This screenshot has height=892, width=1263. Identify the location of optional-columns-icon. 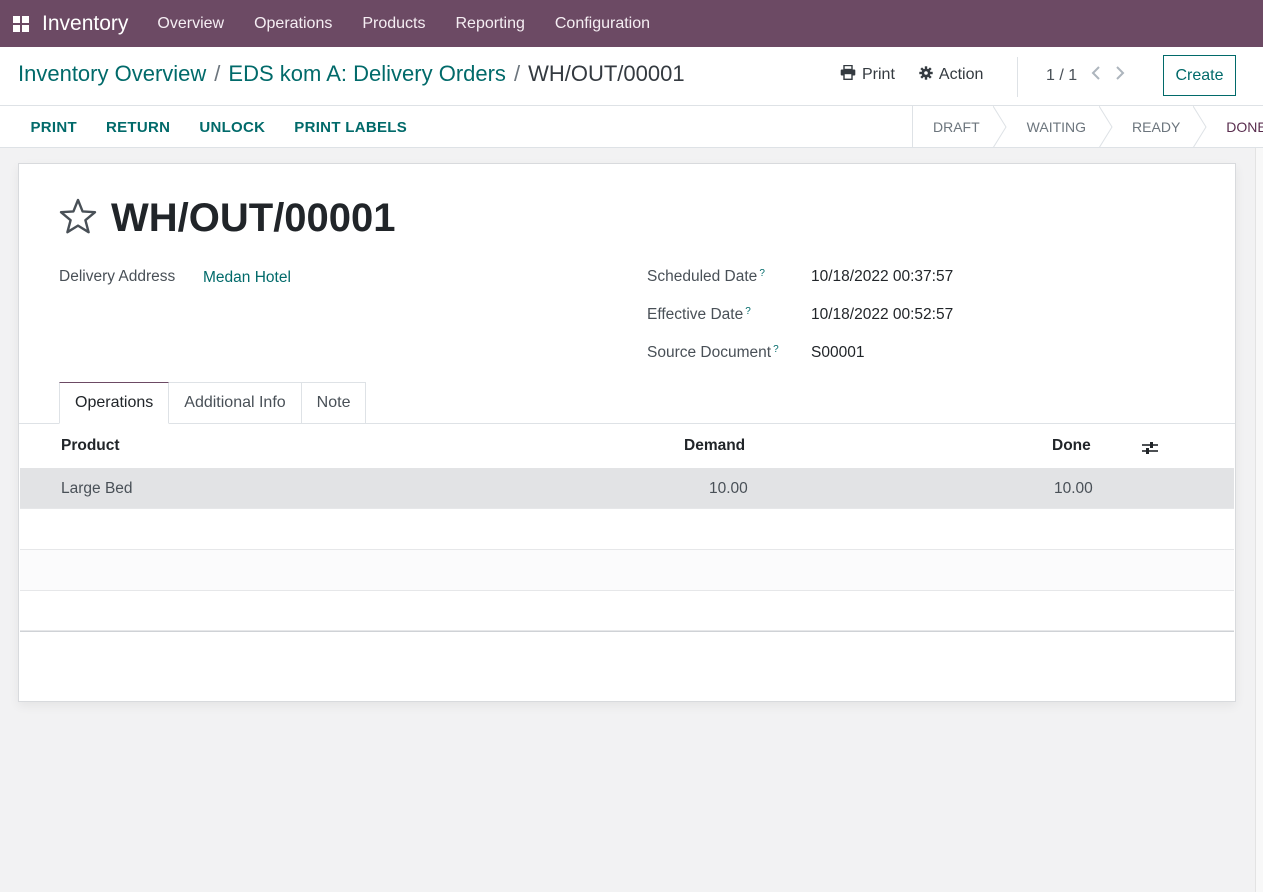
(1150, 450).